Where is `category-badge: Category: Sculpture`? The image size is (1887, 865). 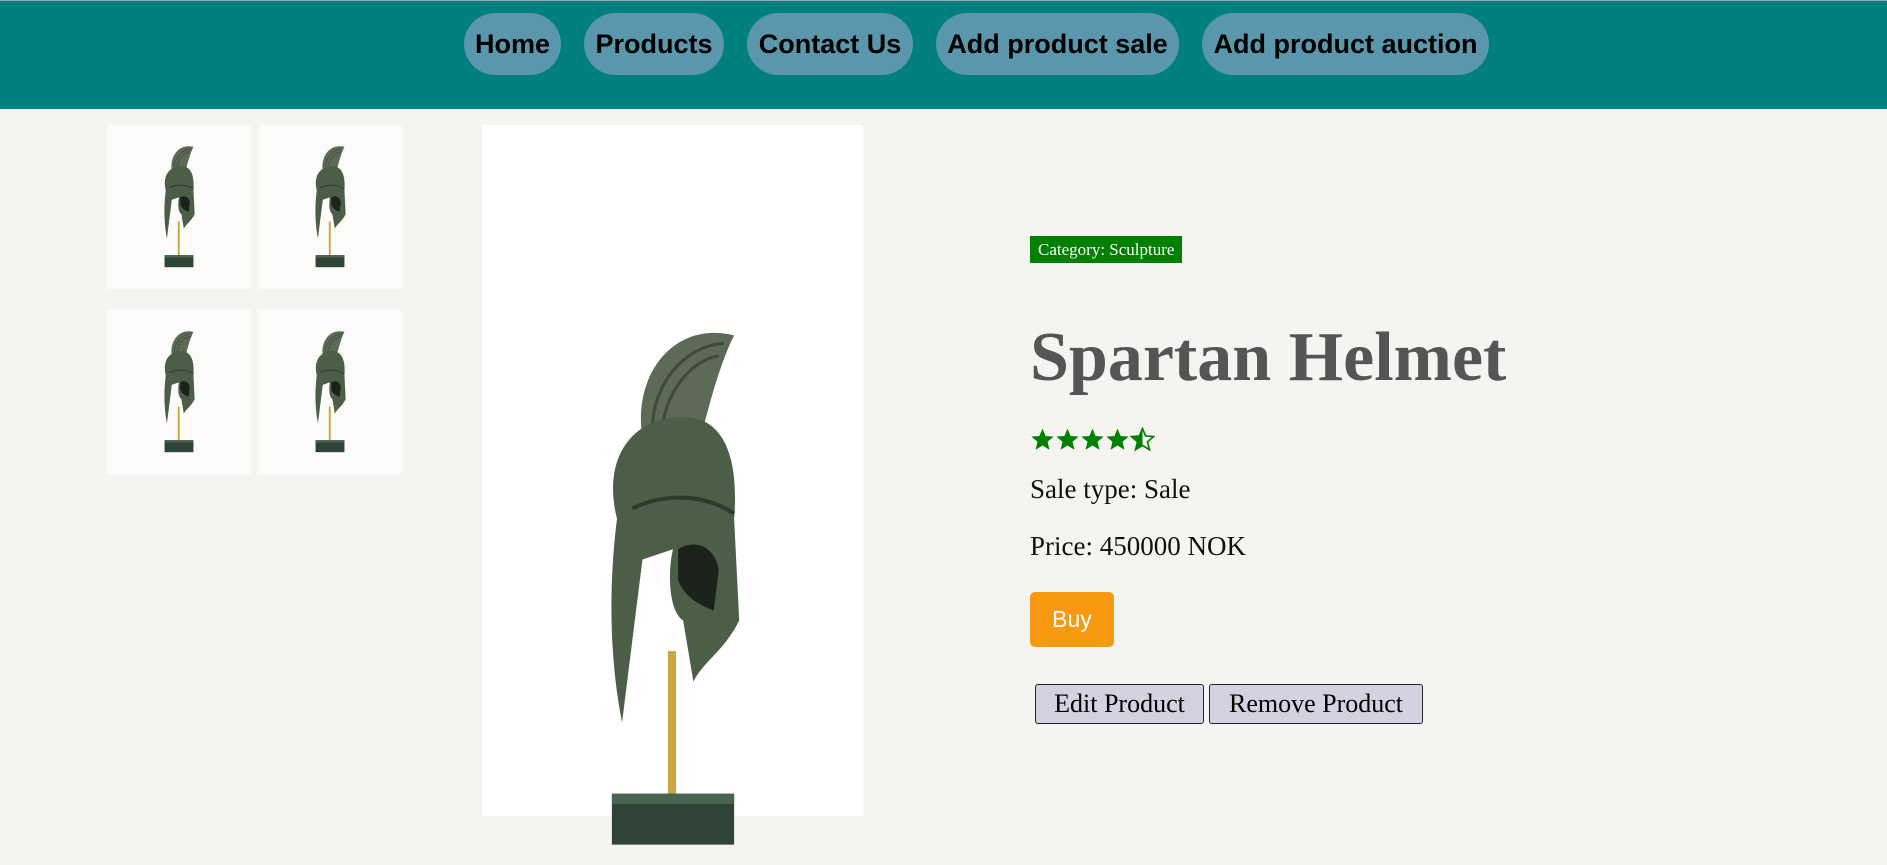 category-badge: Category: Sculpture is located at coordinates (1106, 249).